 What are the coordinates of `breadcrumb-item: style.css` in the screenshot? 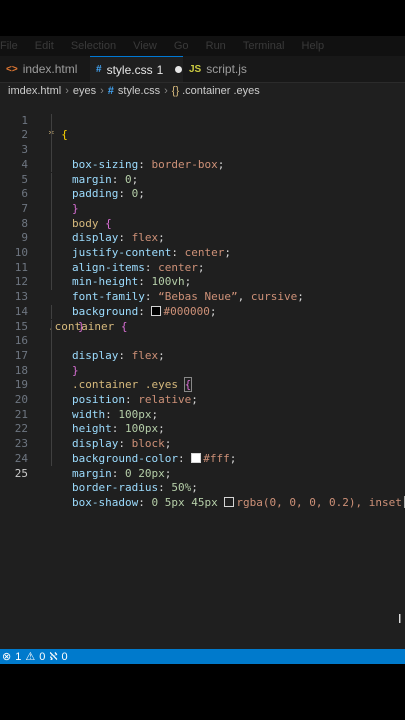 It's located at (139, 91).